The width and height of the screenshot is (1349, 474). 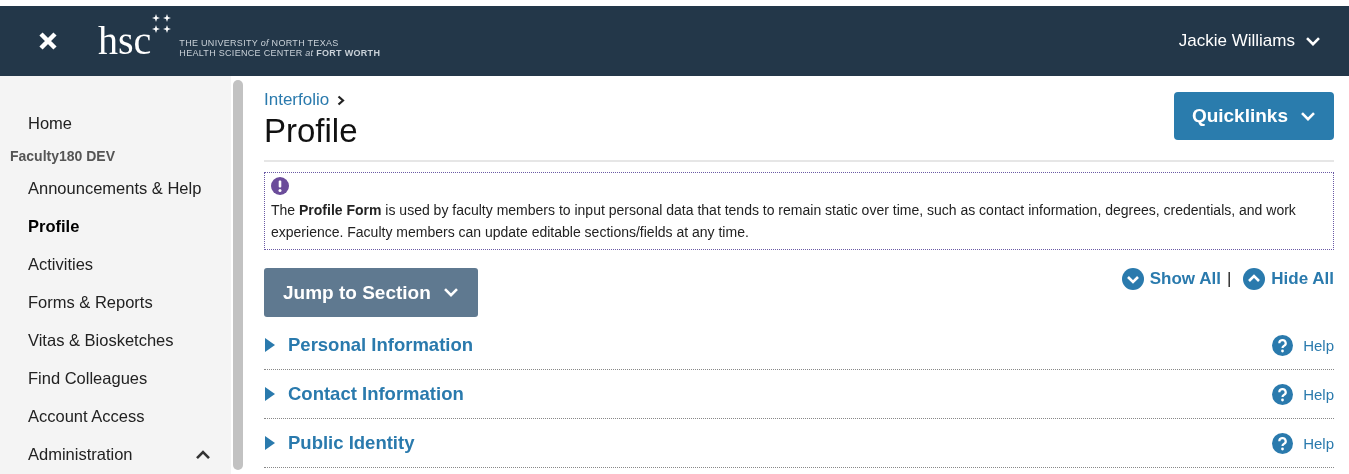 I want to click on logo-text: THE UNIVERSITY of NORTH TEXAS, so click(x=259, y=43).